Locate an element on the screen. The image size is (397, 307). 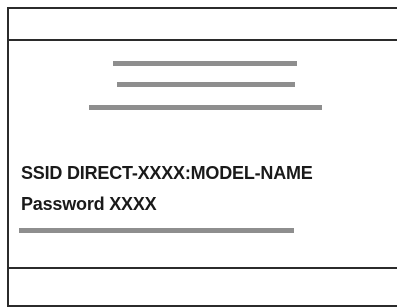
footer-divider is located at coordinates (203, 268).